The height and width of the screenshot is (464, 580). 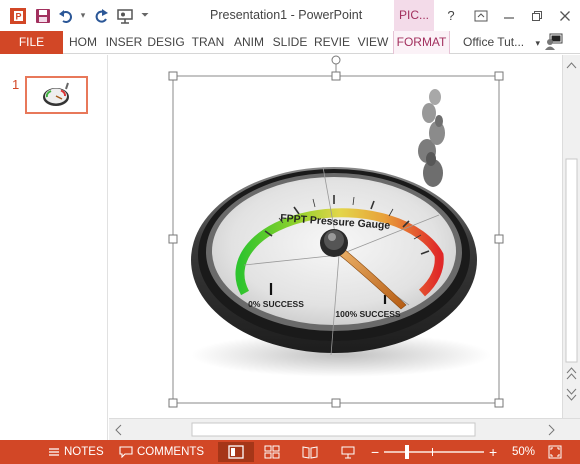 I want to click on next-slide-icon, so click(x=571, y=394).